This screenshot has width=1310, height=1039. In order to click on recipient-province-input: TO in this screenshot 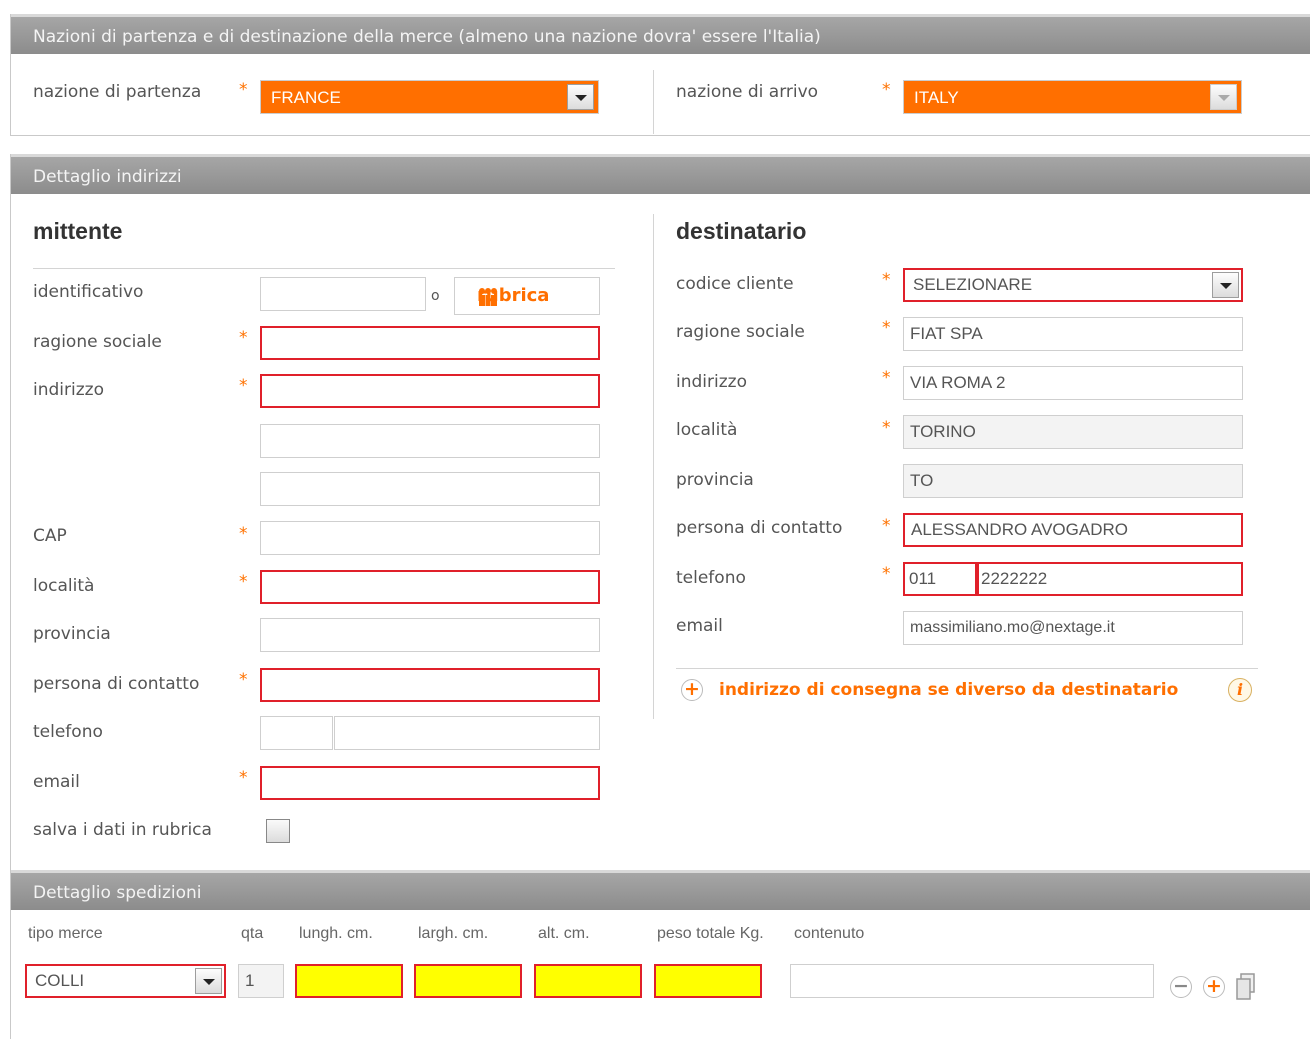, I will do `click(1073, 481)`.